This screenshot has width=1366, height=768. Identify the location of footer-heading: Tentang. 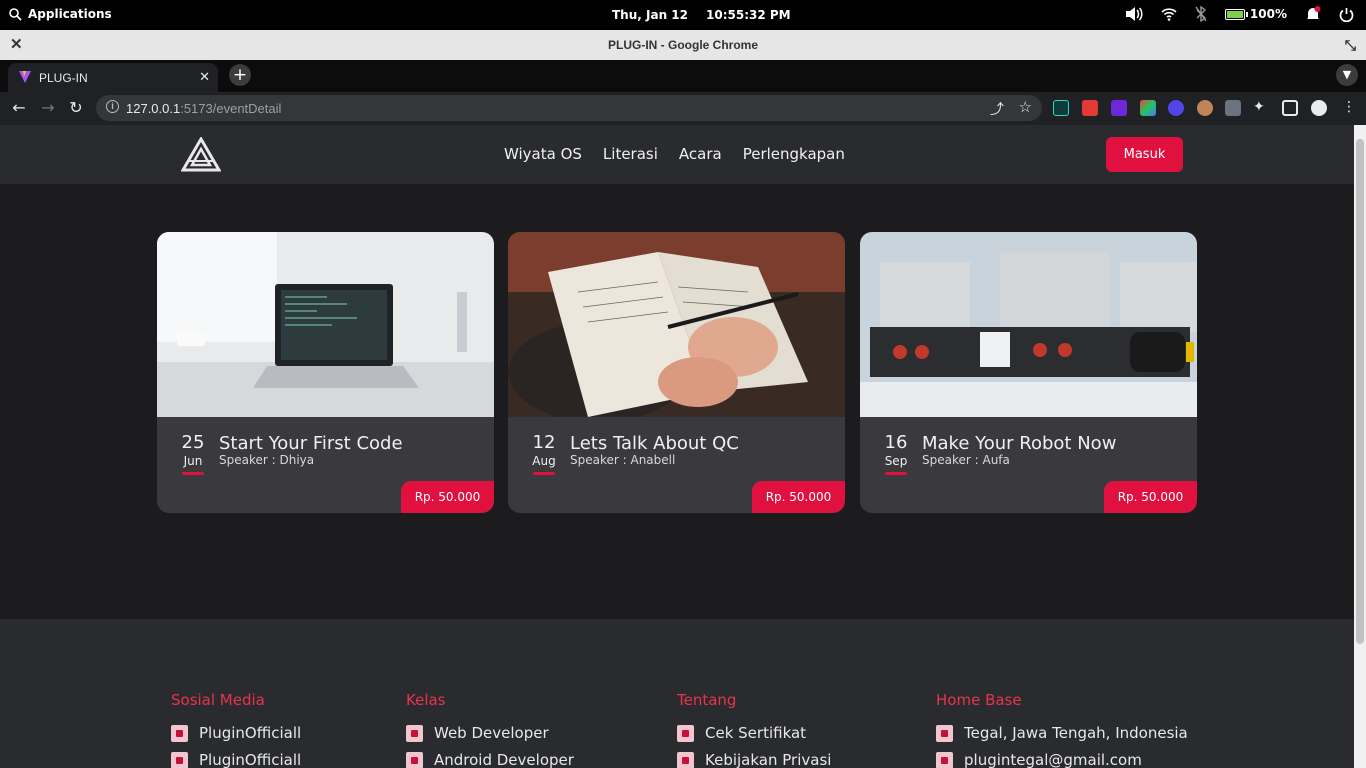
(707, 700).